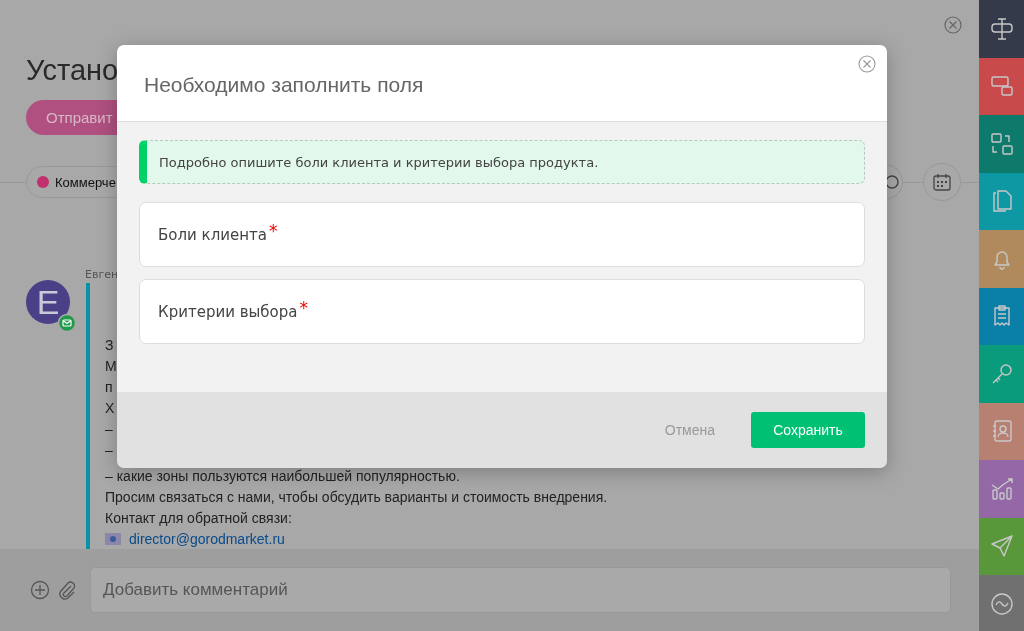  Describe the element at coordinates (85, 182) in the screenshot. I see `stage-label: Коммерче` at that location.